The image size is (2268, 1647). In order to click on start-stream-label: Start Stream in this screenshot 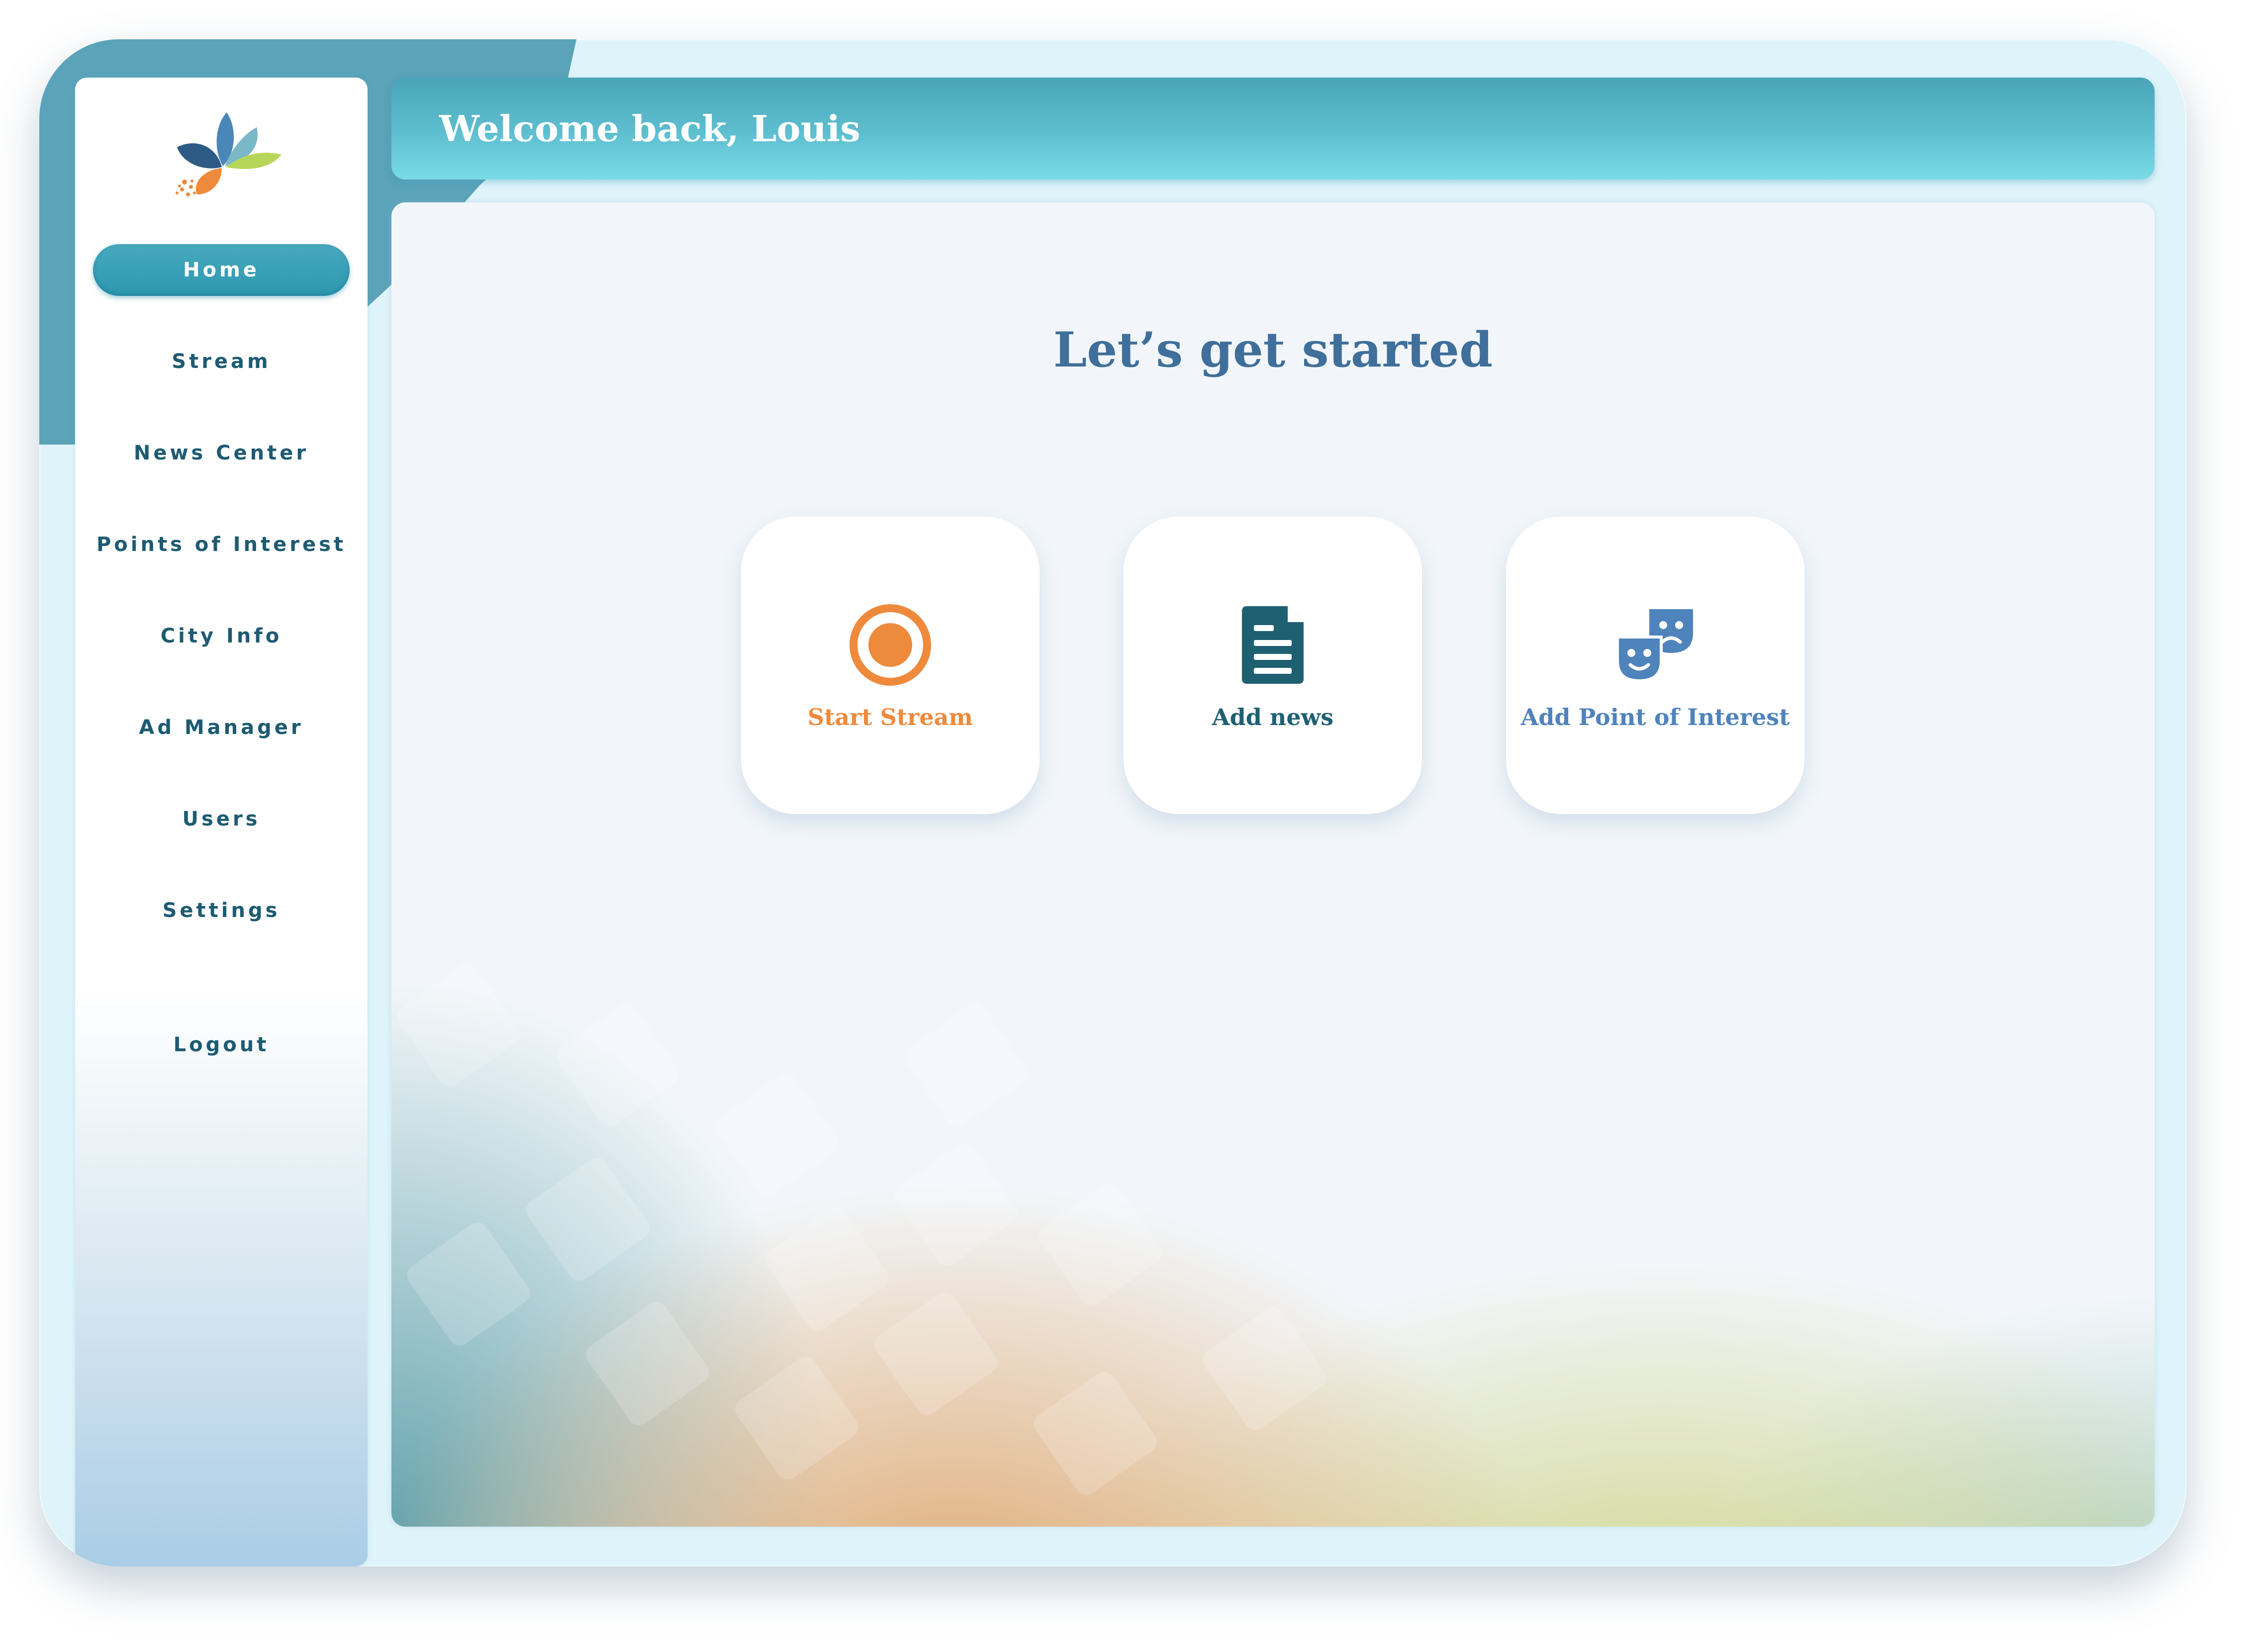, I will do `click(890, 717)`.